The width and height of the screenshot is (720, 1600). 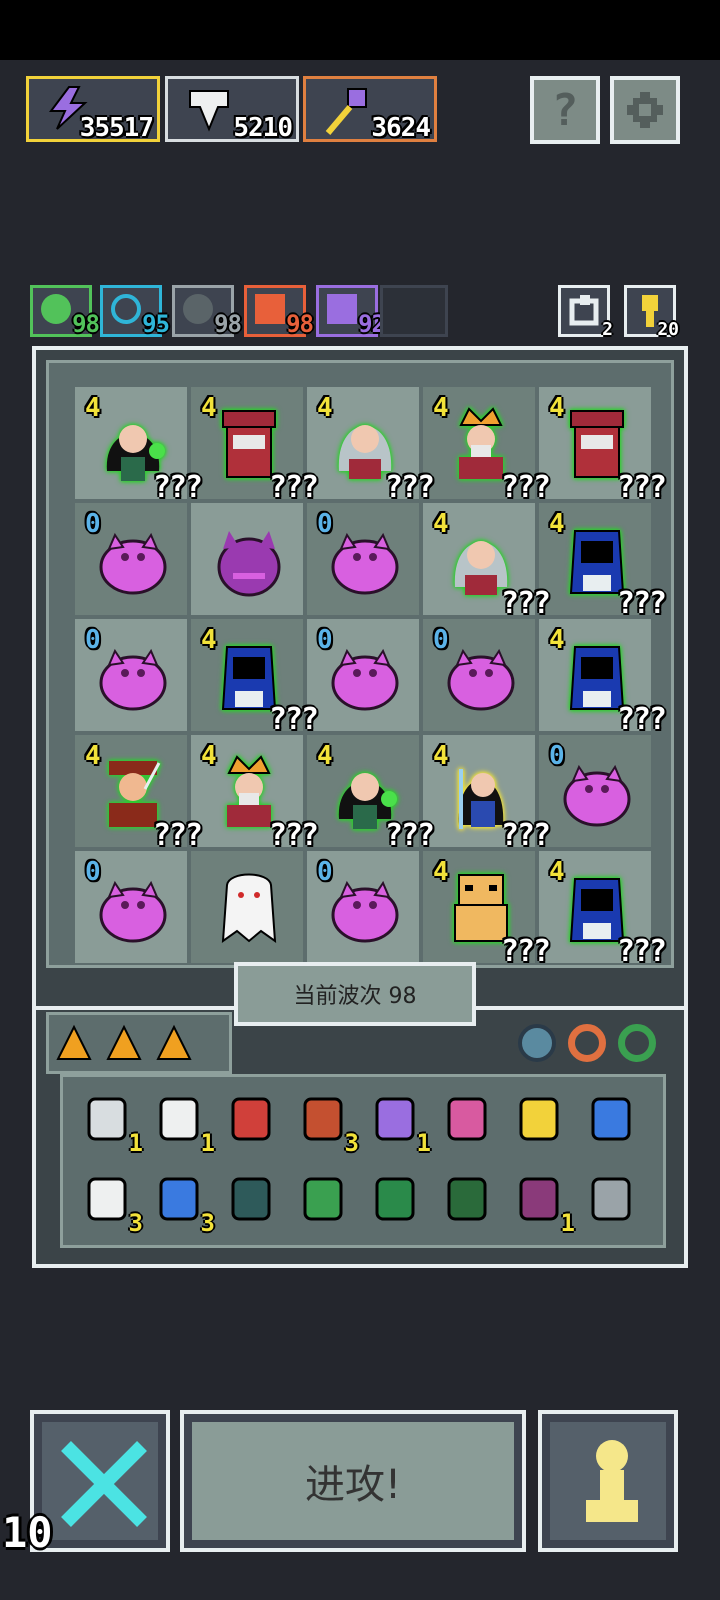 I want to click on stat-purple: 92, so click(x=351, y=311).